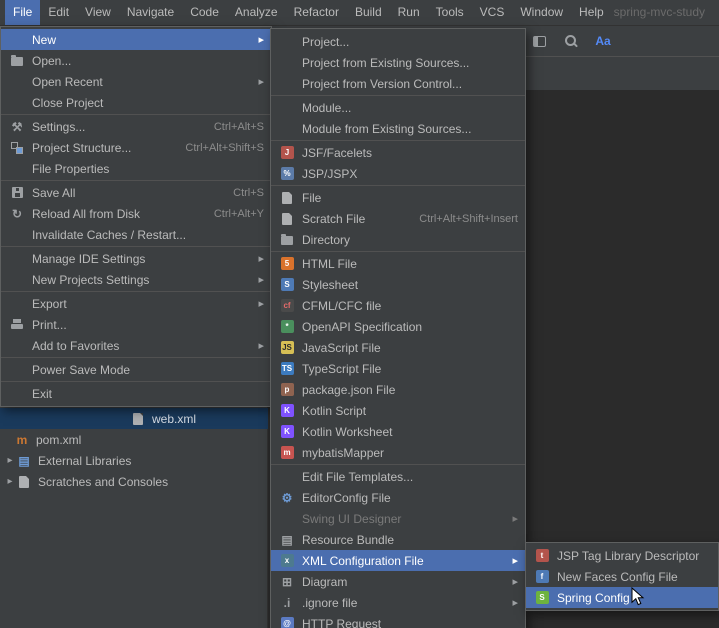 This screenshot has height=628, width=719. Describe the element at coordinates (398, 410) in the screenshot. I see `menu-item-kotlin-script: K Kotlin Script` at that location.